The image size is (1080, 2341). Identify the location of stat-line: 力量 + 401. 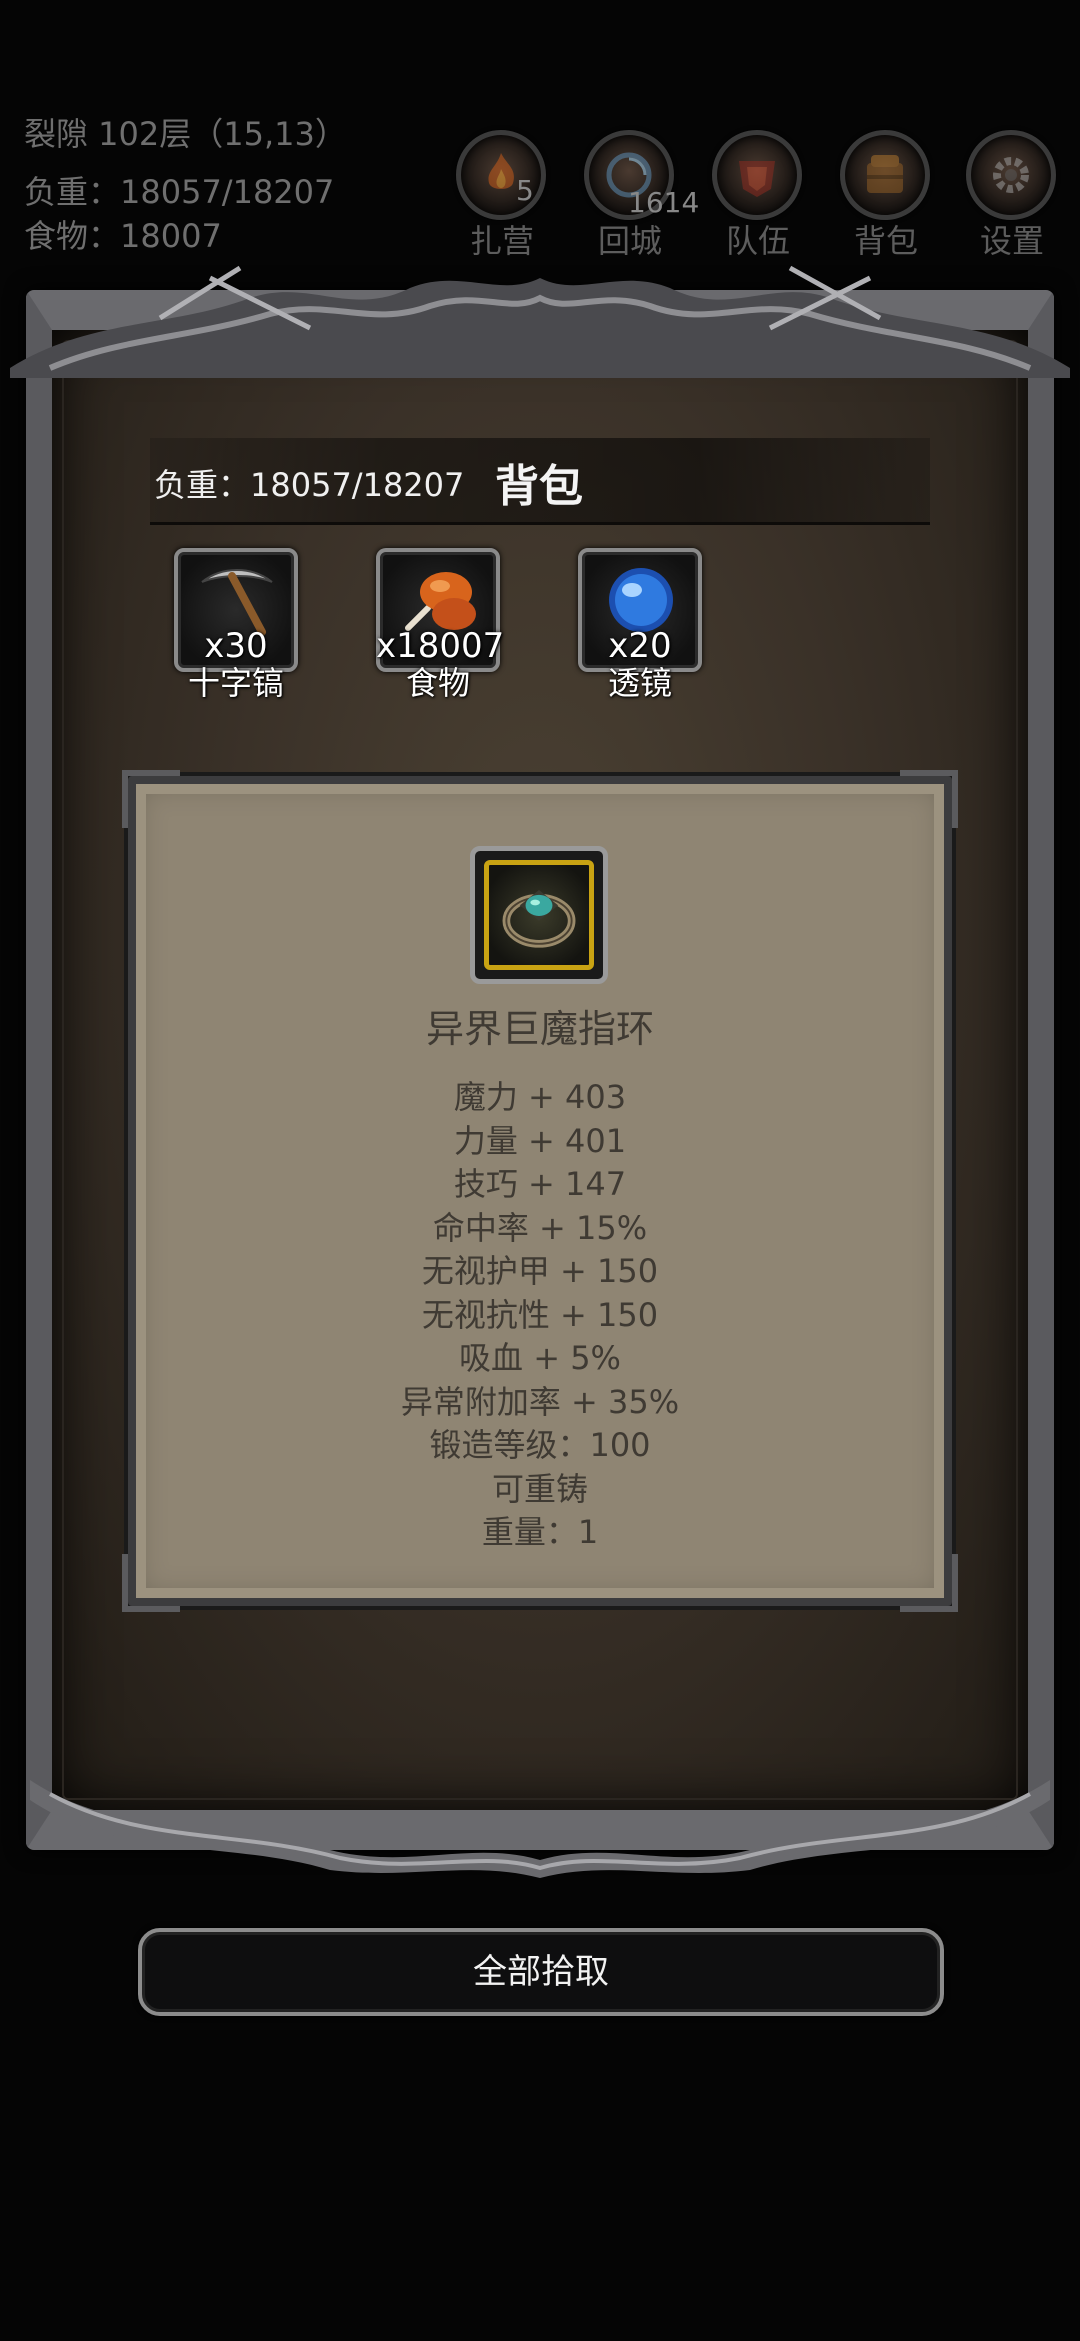
(540, 1140).